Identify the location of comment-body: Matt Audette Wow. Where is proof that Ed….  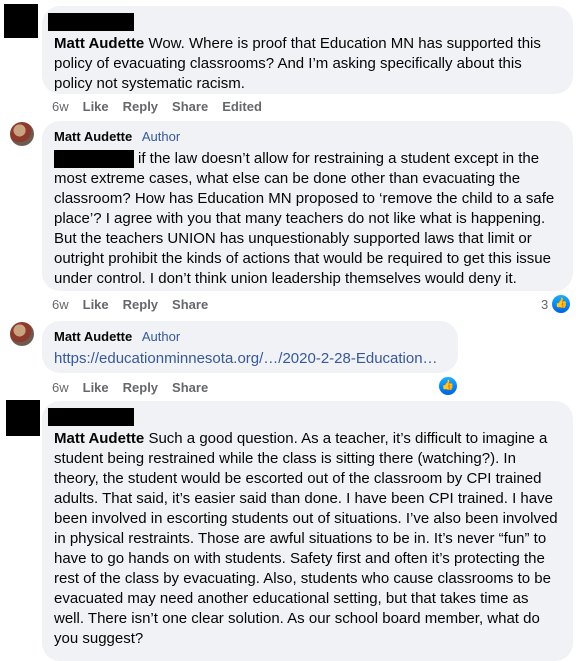
(307, 64).